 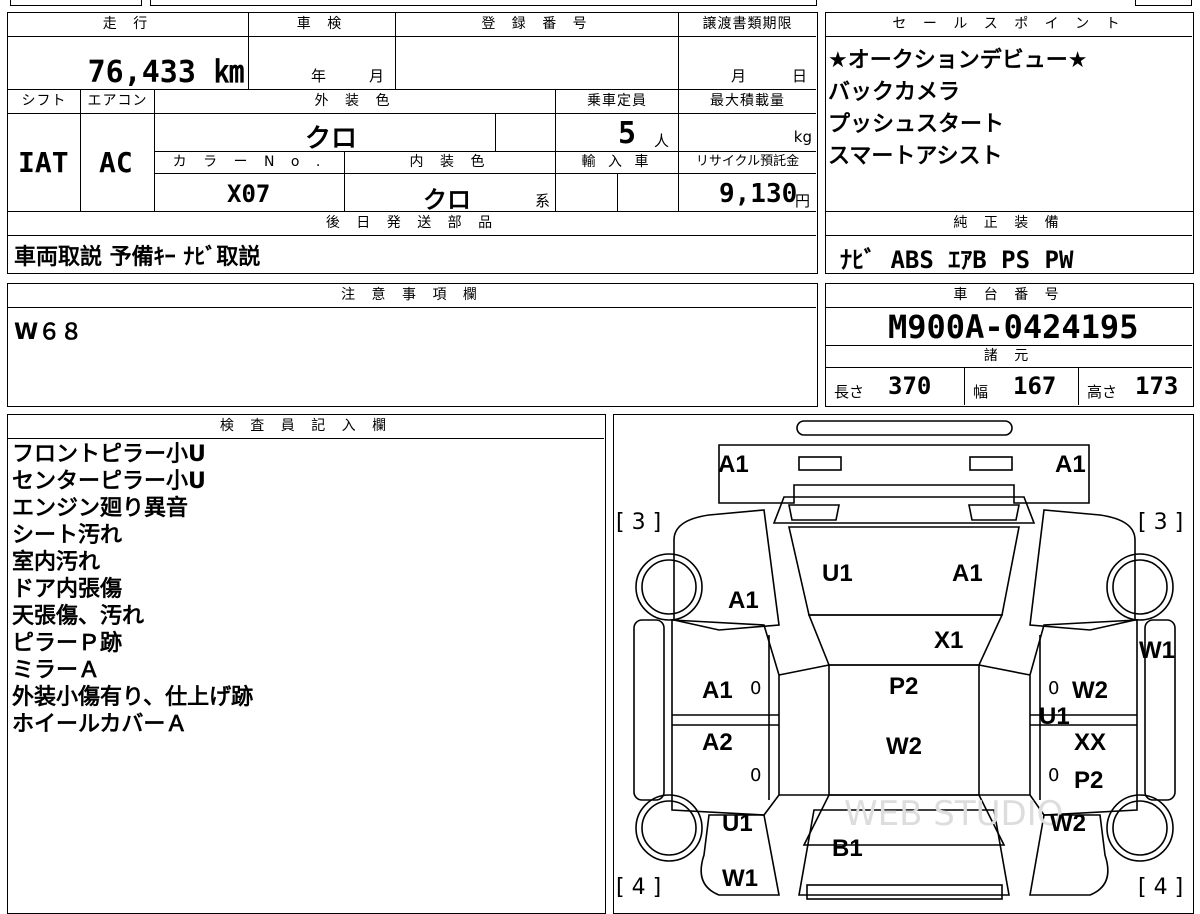 I want to click on tire-front-right: [ 3 ], so click(x=1161, y=522).